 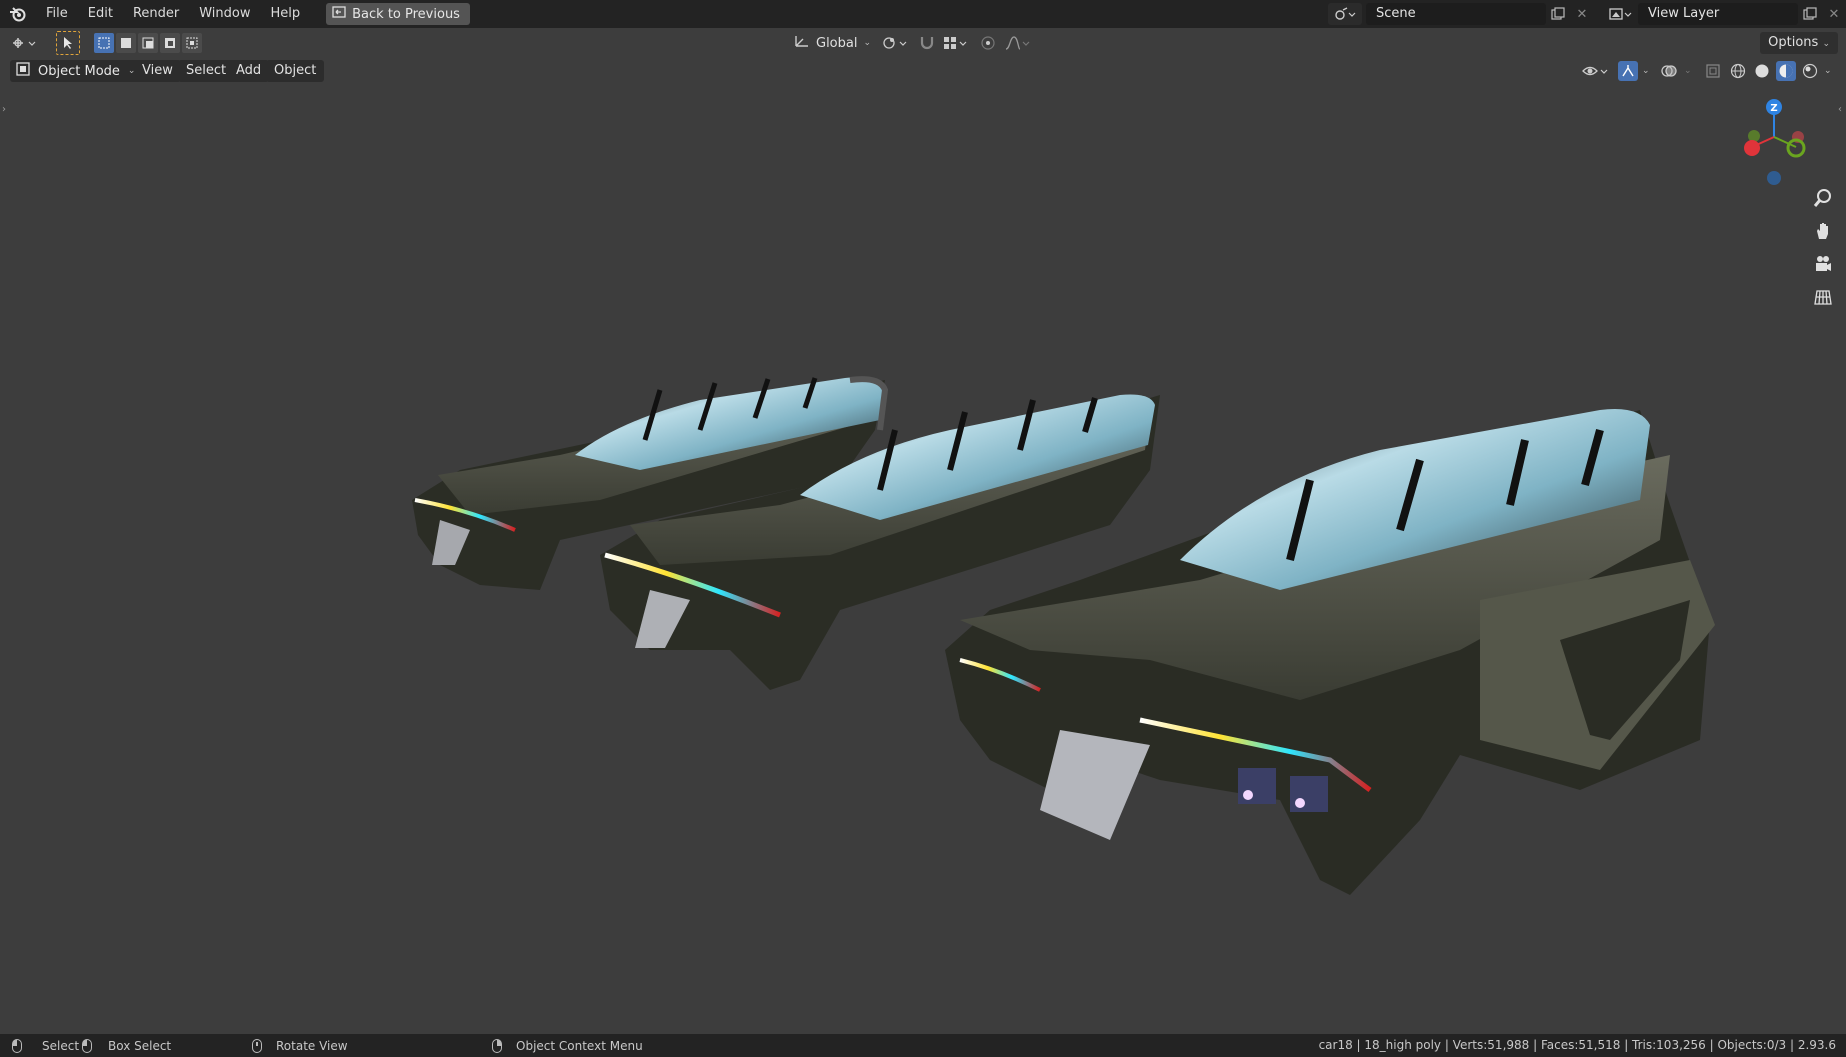 What do you see at coordinates (339, 14) in the screenshot?
I see `back-screen-icon` at bounding box center [339, 14].